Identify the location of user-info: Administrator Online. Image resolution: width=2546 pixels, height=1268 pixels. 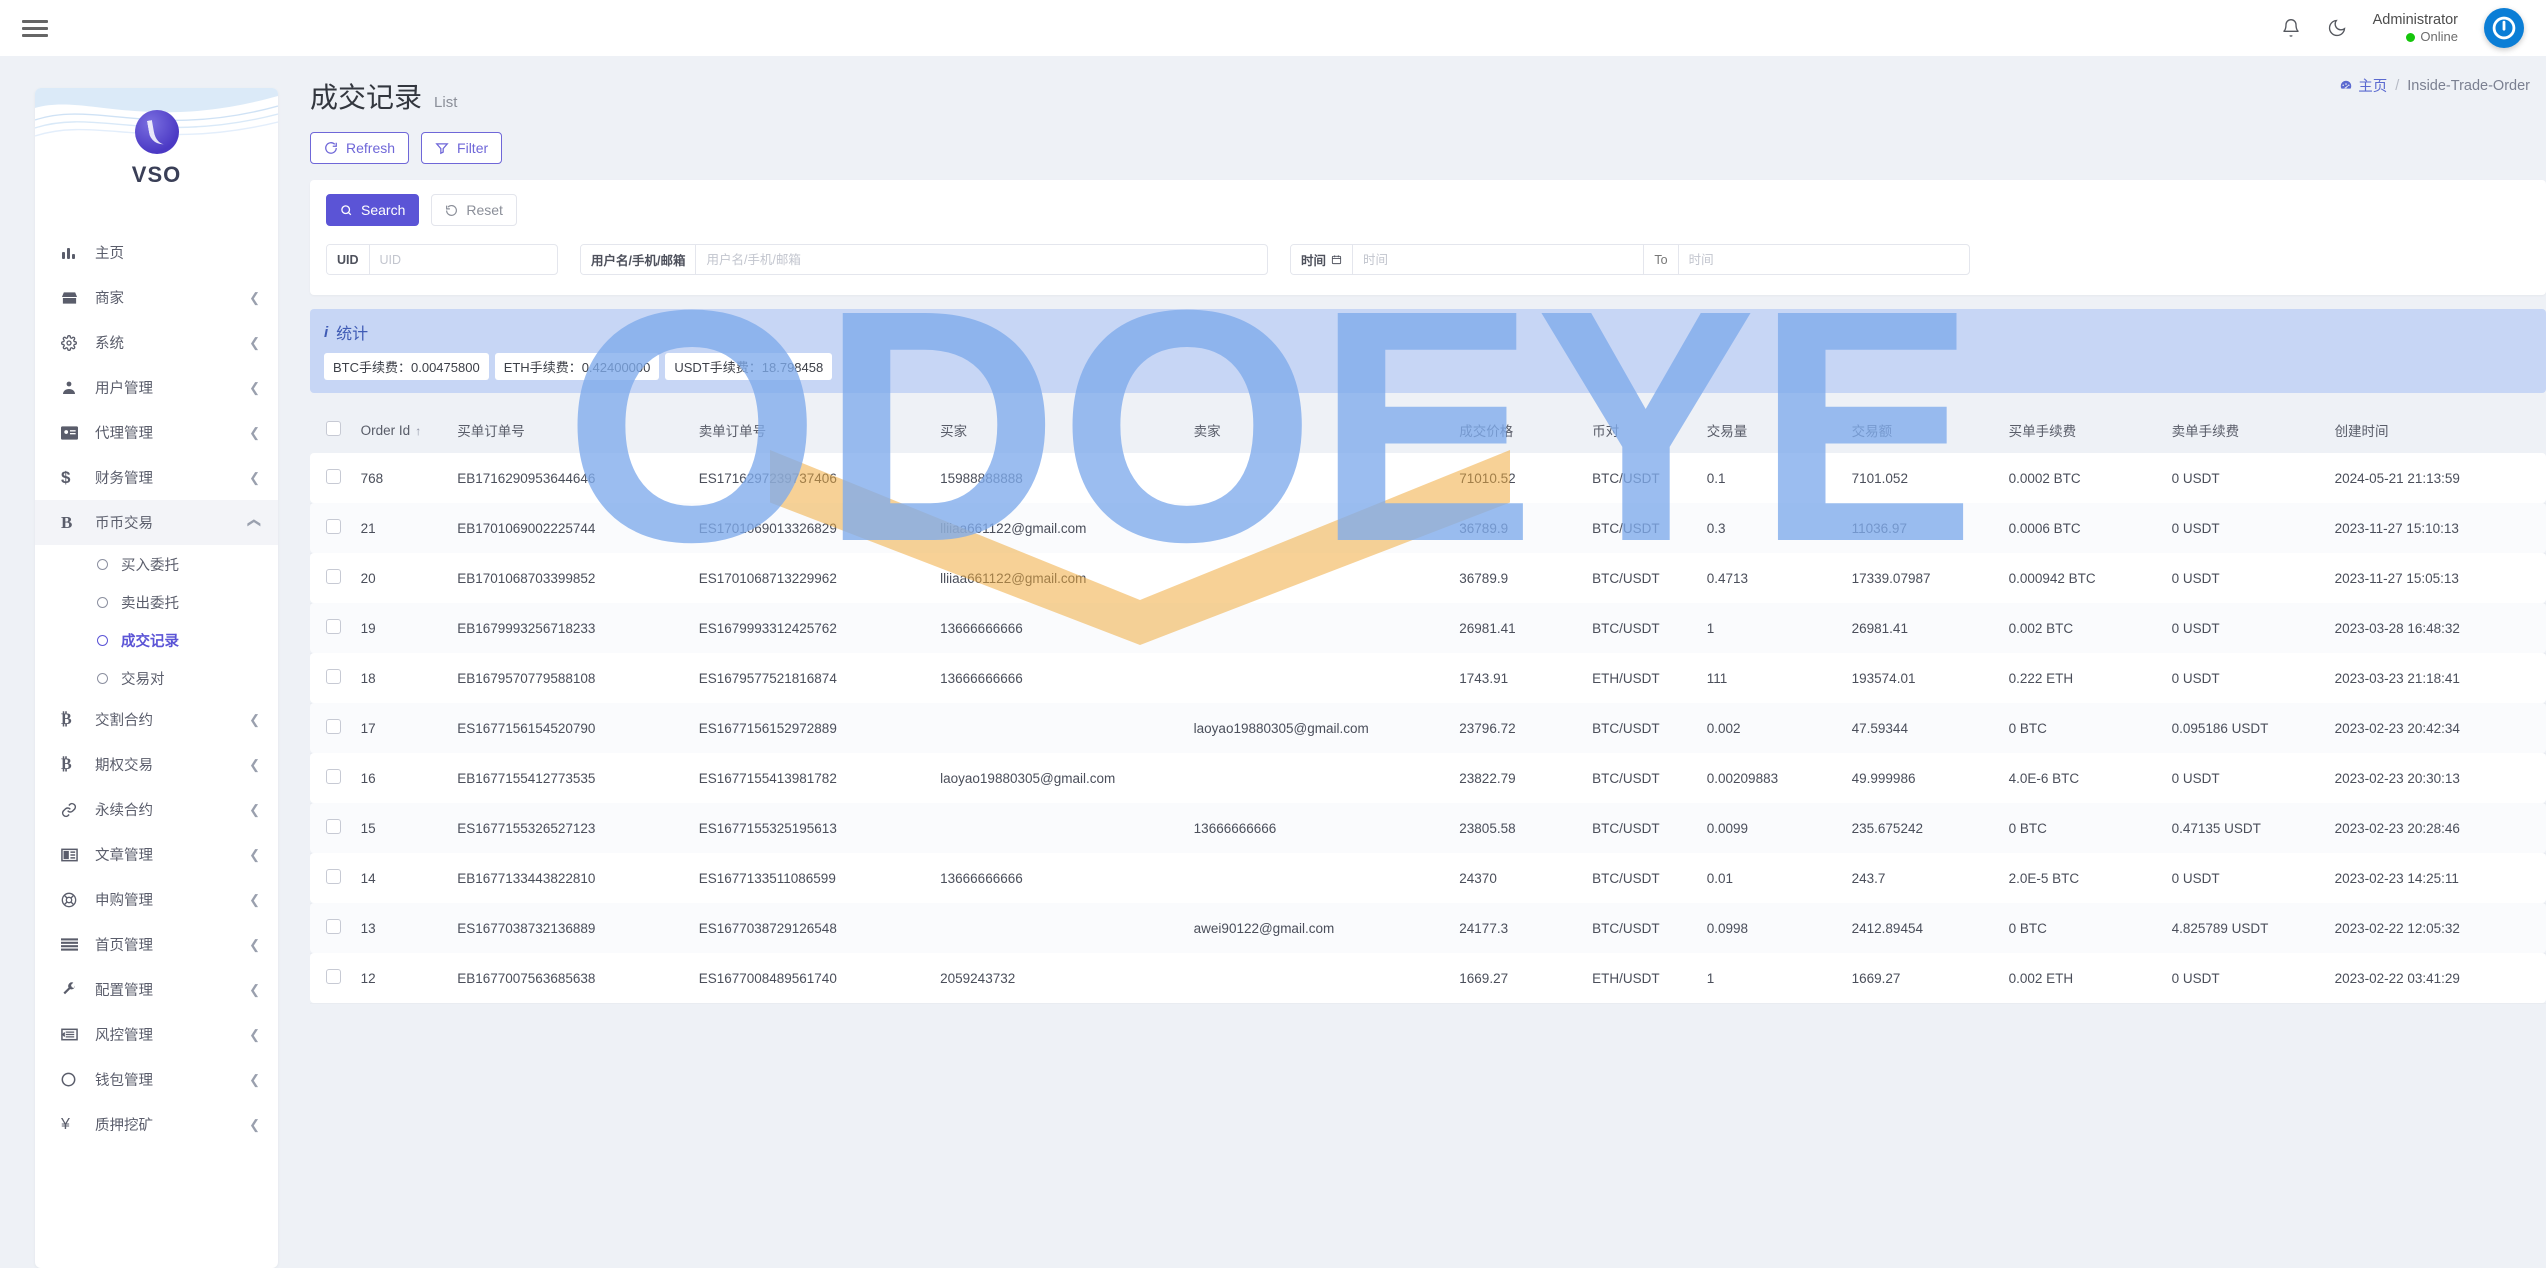
(2415, 28).